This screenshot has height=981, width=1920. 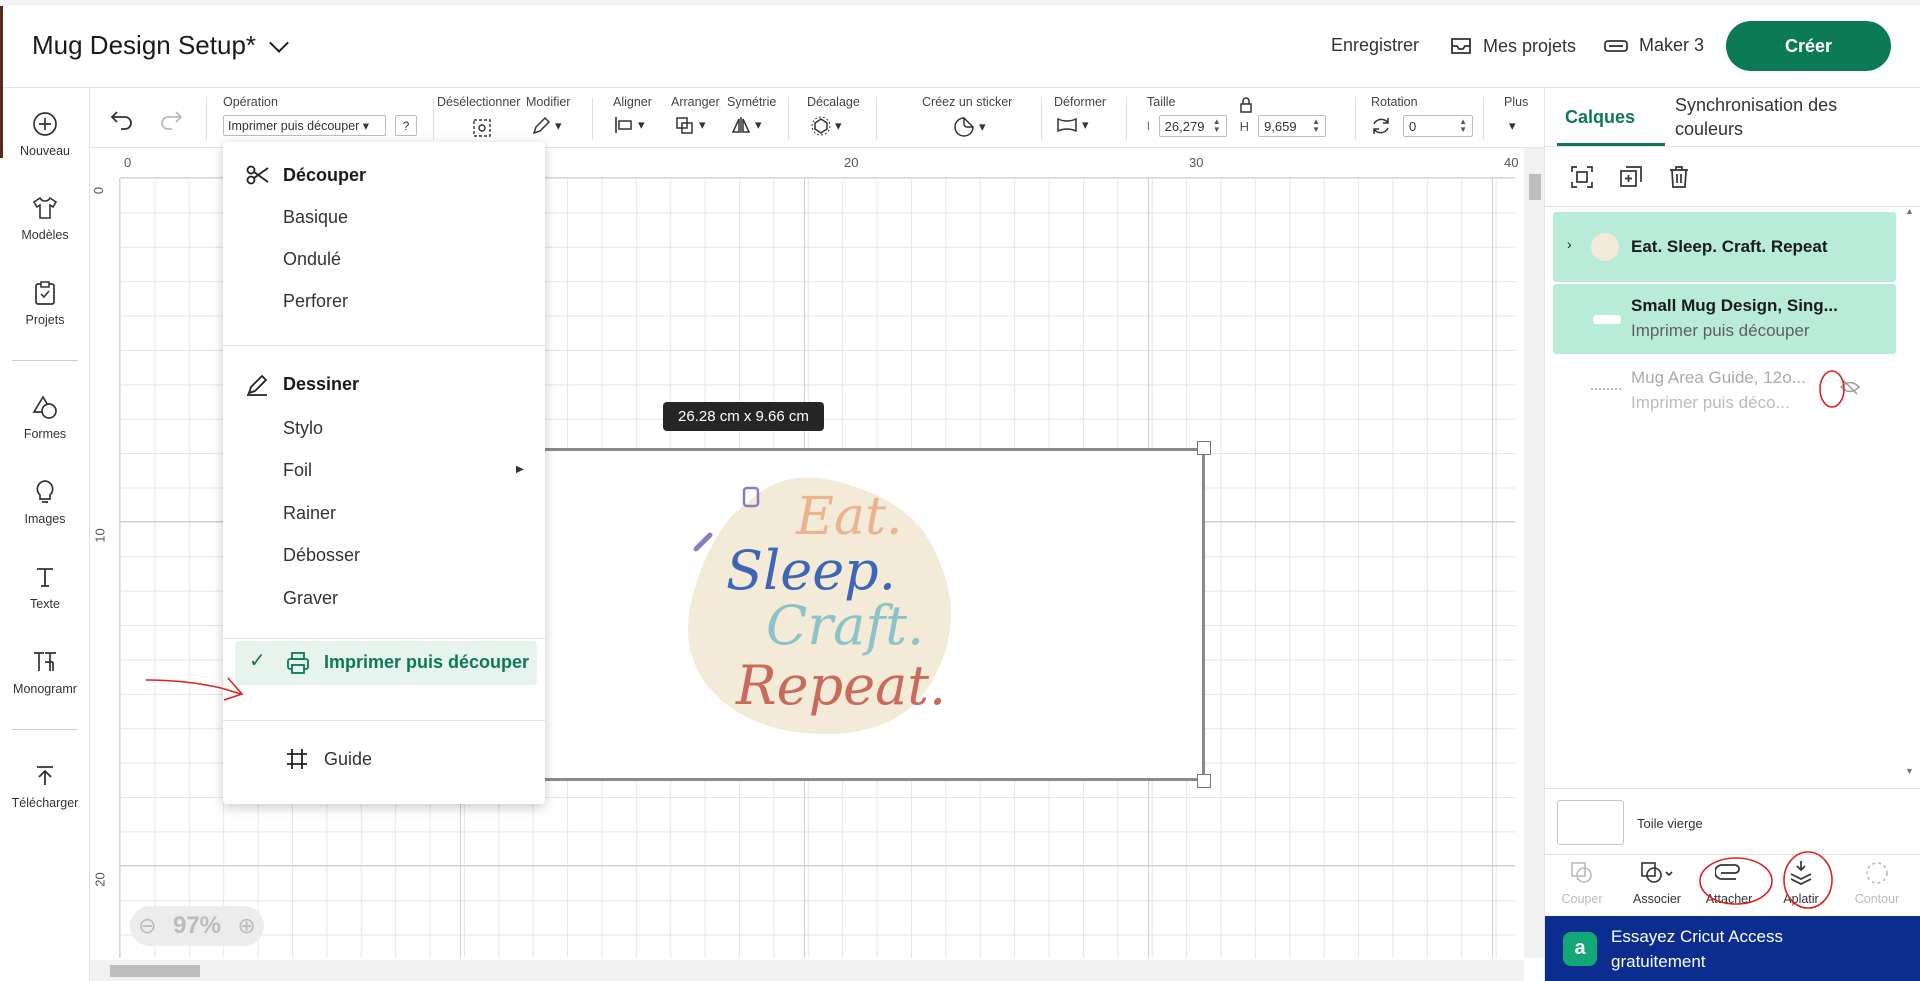 I want to click on sidebar-item-shapes: Formes, so click(x=45, y=417).